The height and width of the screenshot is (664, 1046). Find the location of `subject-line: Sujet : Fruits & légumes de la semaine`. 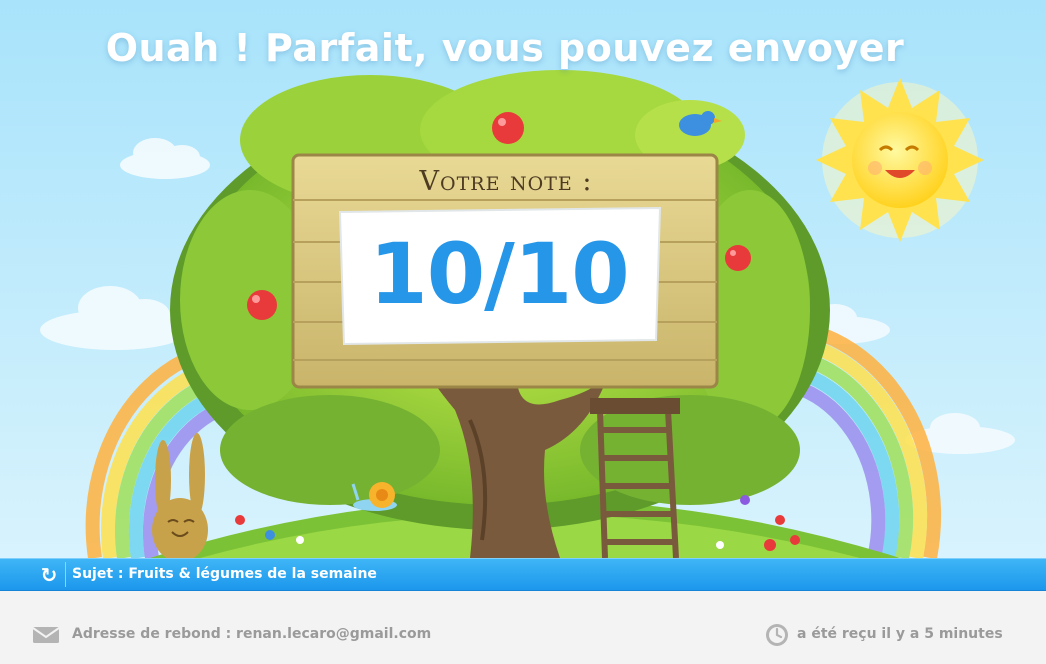

subject-line: Sujet : Fruits & légumes de la semaine is located at coordinates (224, 574).